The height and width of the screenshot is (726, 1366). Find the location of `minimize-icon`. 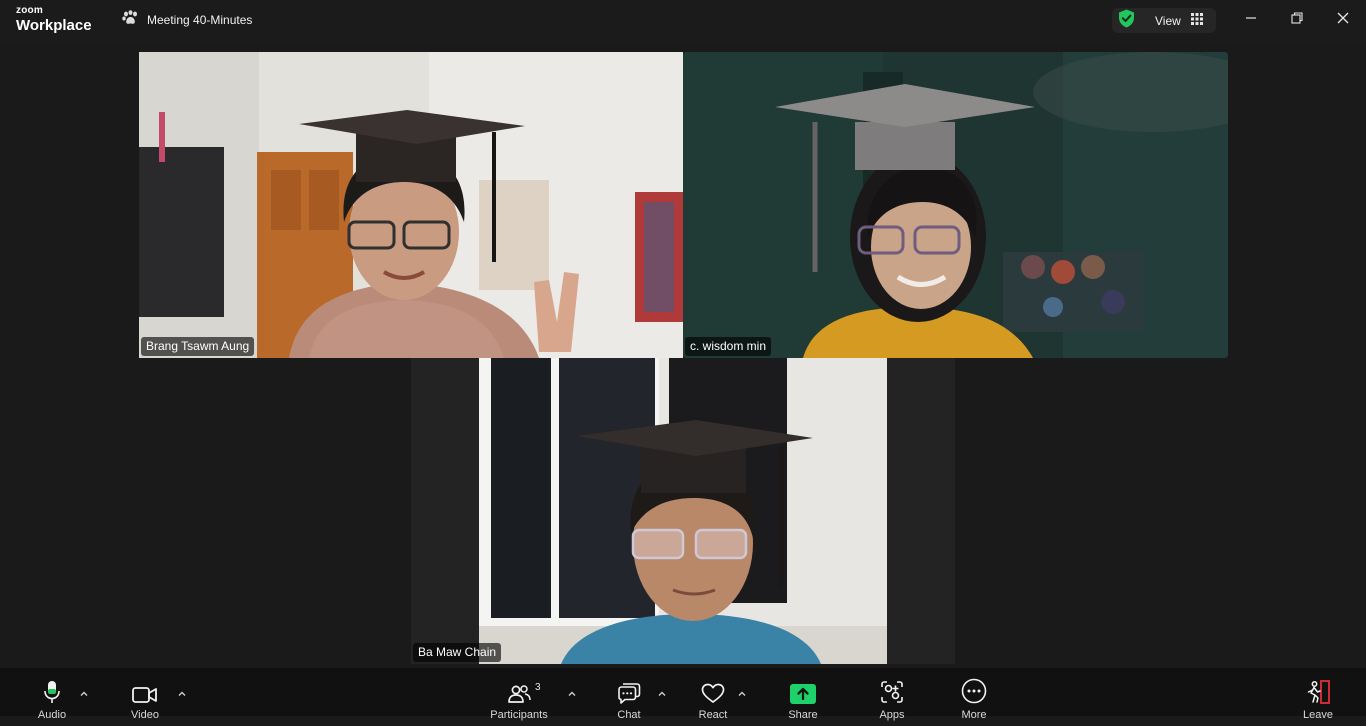

minimize-icon is located at coordinates (1251, 20).